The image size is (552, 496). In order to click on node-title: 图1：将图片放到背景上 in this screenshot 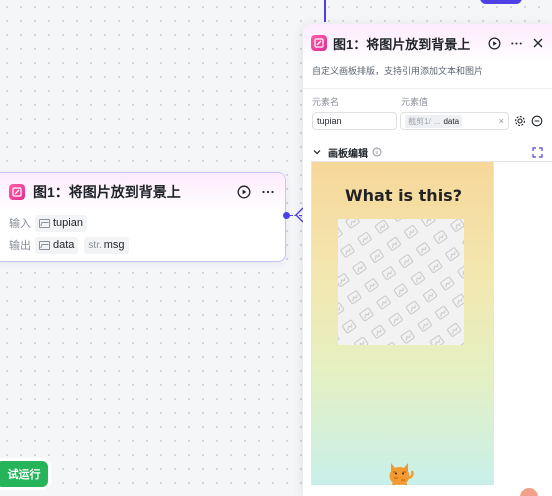, I will do `click(107, 192)`.